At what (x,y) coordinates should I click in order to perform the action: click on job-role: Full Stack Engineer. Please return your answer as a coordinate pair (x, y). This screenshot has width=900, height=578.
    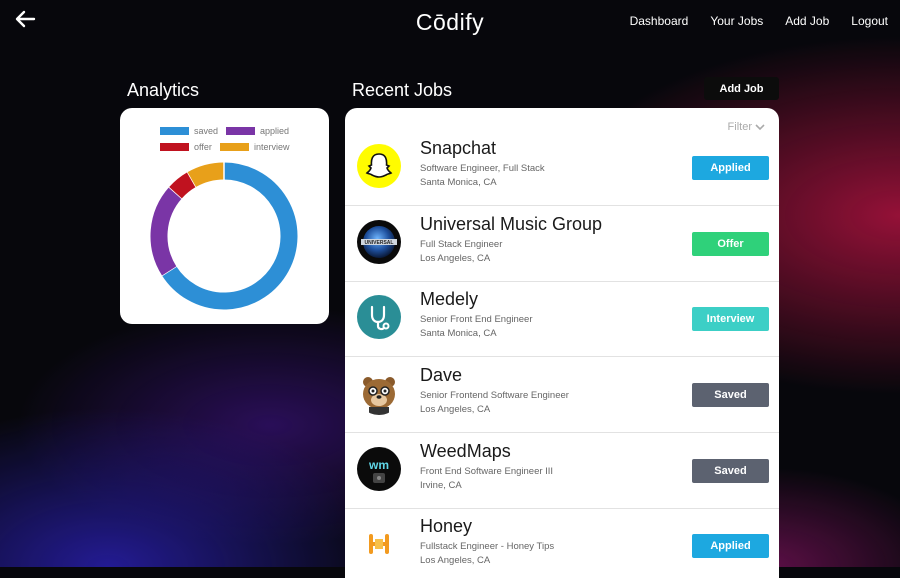
    Looking at the image, I should click on (461, 244).